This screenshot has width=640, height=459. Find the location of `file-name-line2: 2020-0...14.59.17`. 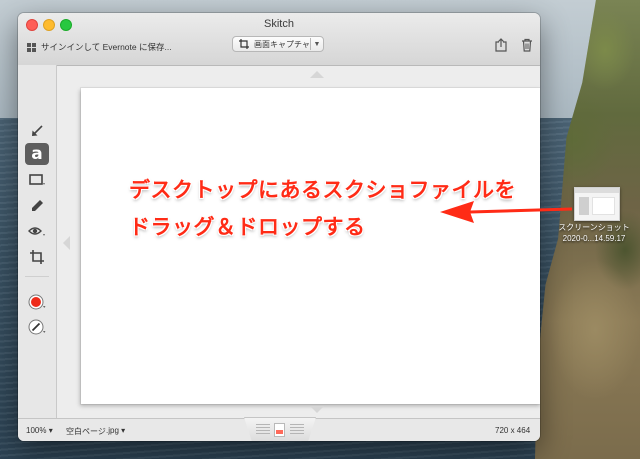

file-name-line2: 2020-0...14.59.17 is located at coordinates (594, 238).